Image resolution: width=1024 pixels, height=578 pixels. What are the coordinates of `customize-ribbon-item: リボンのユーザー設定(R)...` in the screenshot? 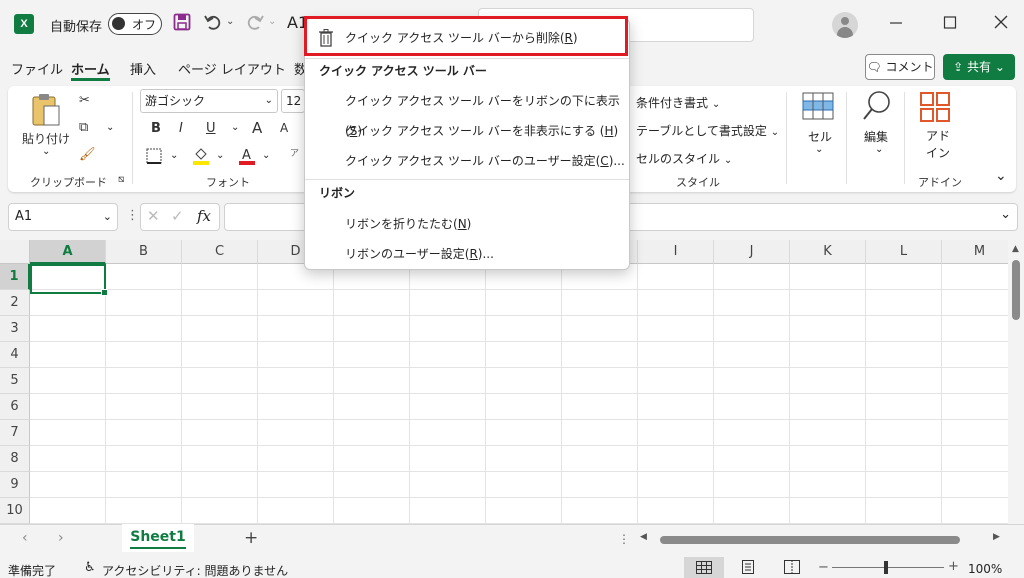 It's located at (467, 254).